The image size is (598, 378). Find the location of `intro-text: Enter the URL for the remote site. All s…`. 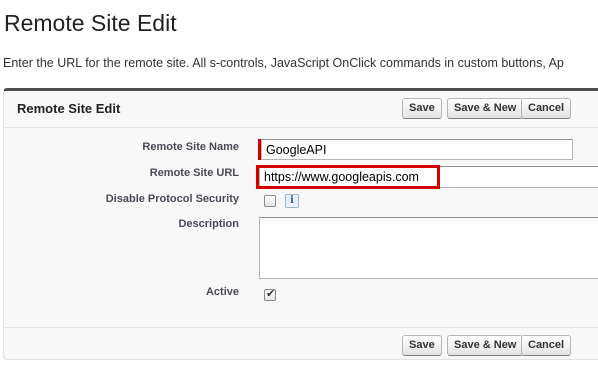

intro-text: Enter the URL for the remote site. All s… is located at coordinates (283, 63).